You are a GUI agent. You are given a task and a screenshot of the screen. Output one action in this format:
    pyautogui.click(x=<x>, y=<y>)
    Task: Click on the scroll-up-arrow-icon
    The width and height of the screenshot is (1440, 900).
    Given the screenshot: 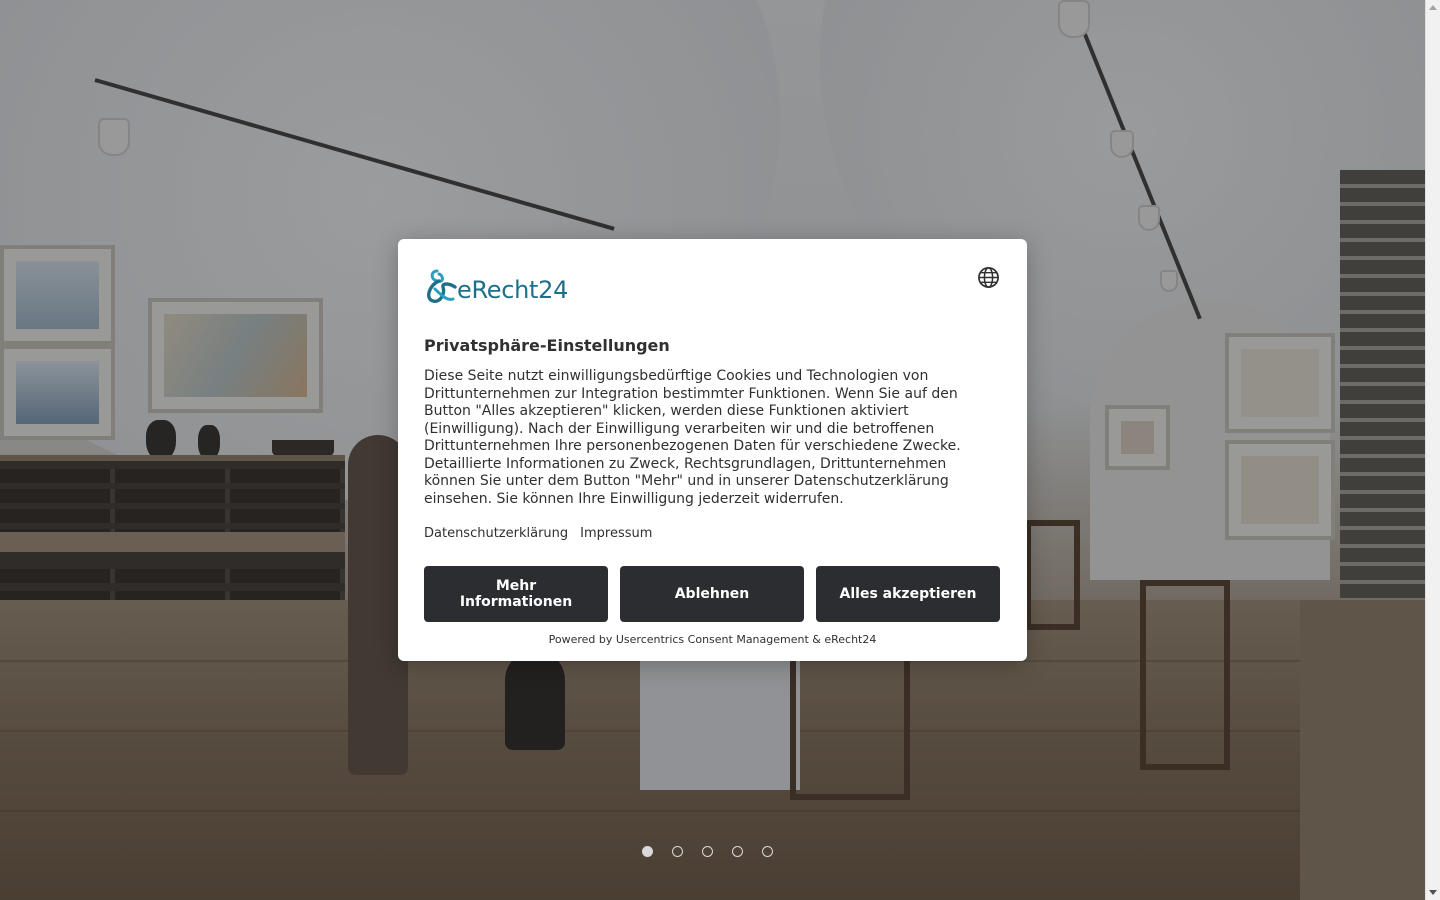 What is the action you would take?
    pyautogui.click(x=1433, y=7)
    